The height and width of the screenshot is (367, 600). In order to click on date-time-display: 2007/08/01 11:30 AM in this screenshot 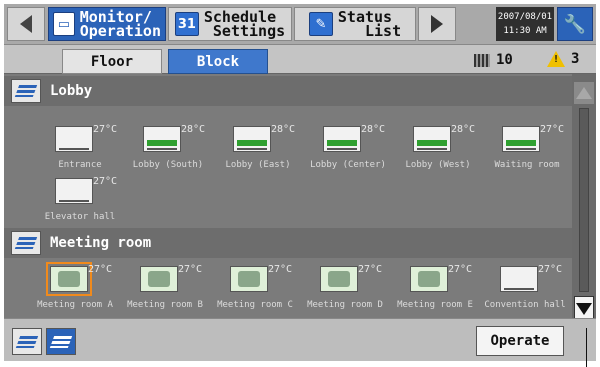, I will do `click(525, 24)`.